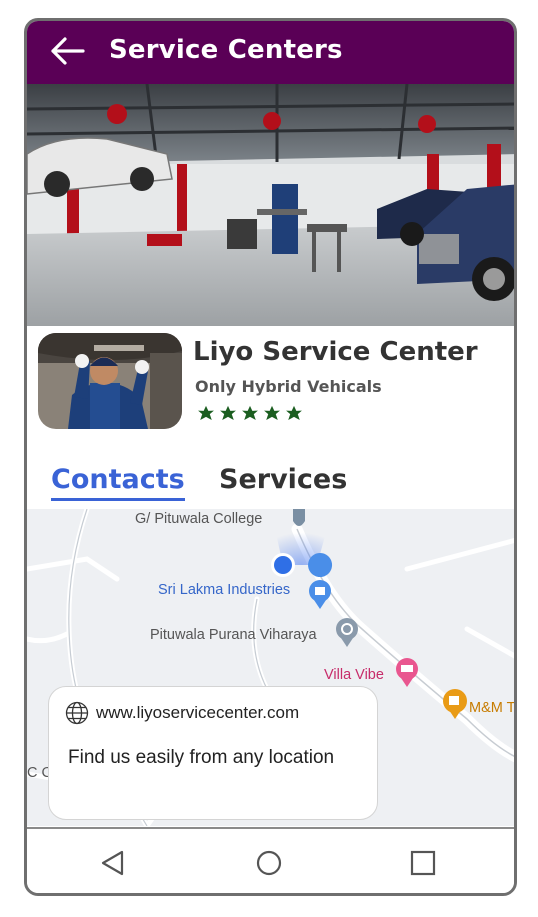 The image size is (538, 917). I want to click on tab-contacts: Contacts, so click(118, 482).